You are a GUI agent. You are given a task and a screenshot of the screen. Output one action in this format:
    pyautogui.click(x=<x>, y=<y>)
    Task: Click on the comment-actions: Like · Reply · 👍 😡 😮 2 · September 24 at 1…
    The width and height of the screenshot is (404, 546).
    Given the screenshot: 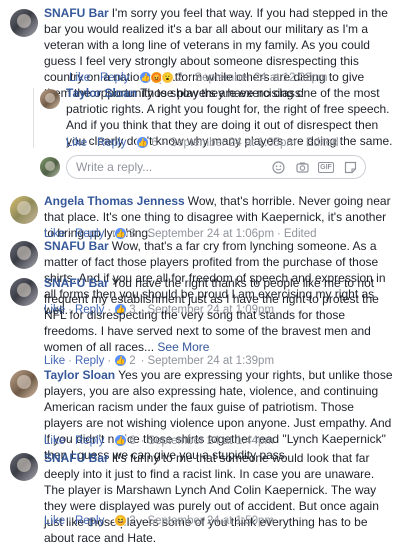 What is the action you would take?
    pyautogui.click(x=198, y=77)
    